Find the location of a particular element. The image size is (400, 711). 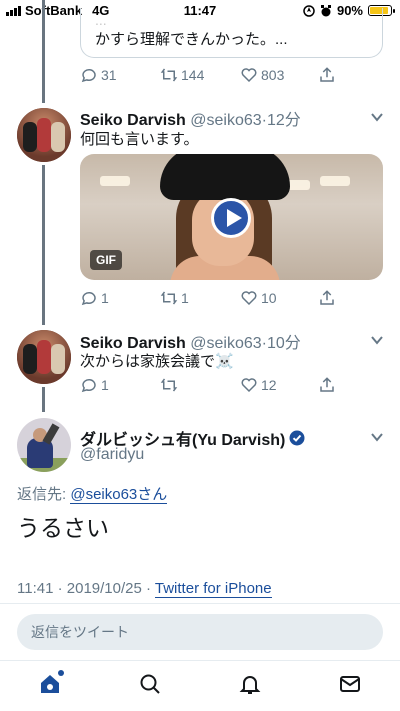

focused-tweet-handle: @faridyu is located at coordinates (112, 454).